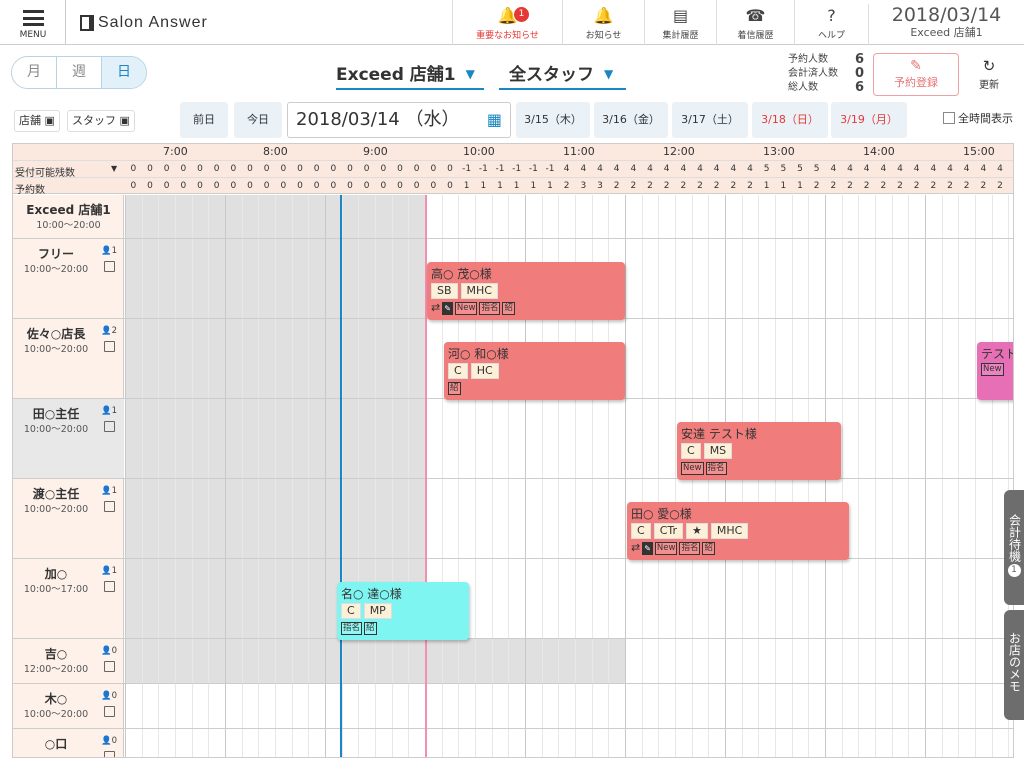 The height and width of the screenshot is (768, 1024). I want to click on nav-notice: 🔔 お知らせ, so click(603, 22).